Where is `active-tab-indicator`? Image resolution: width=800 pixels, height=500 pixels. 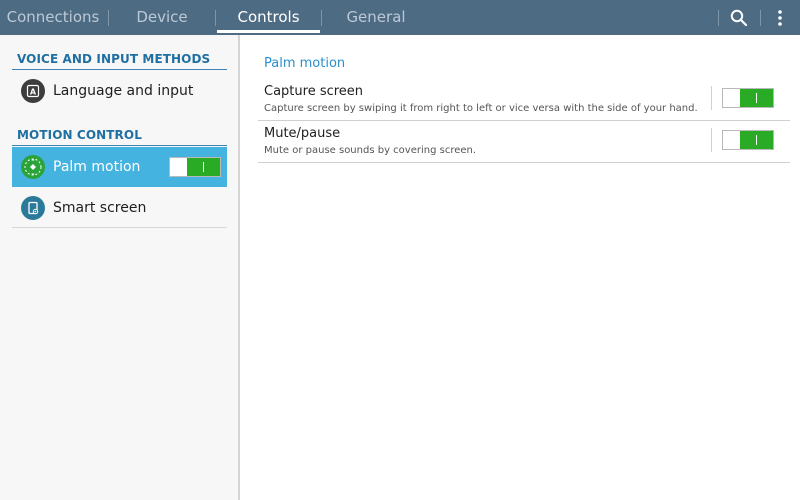
active-tab-indicator is located at coordinates (268, 31).